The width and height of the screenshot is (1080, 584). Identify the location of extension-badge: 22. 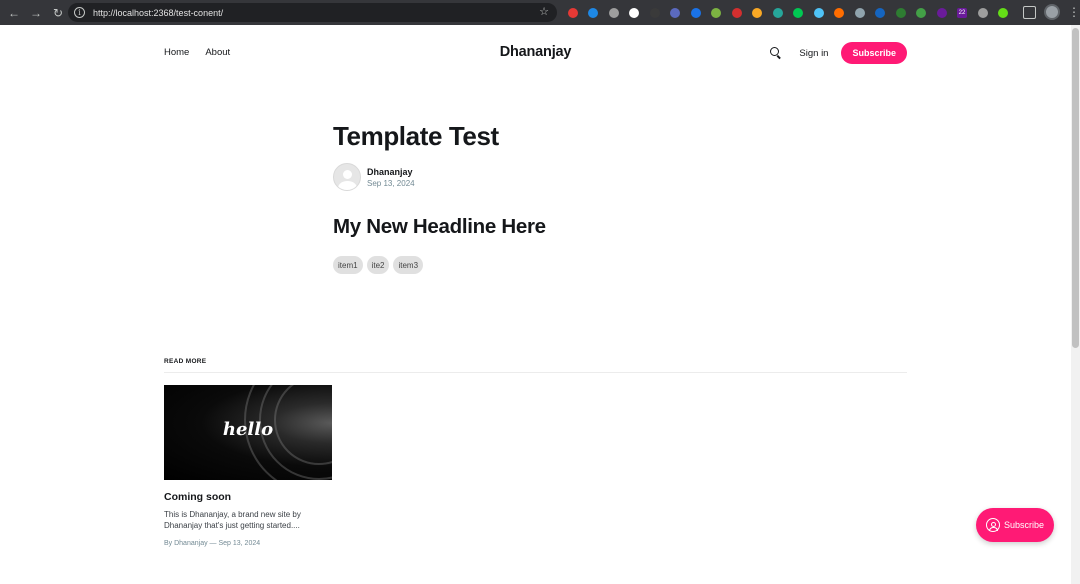
(962, 12).